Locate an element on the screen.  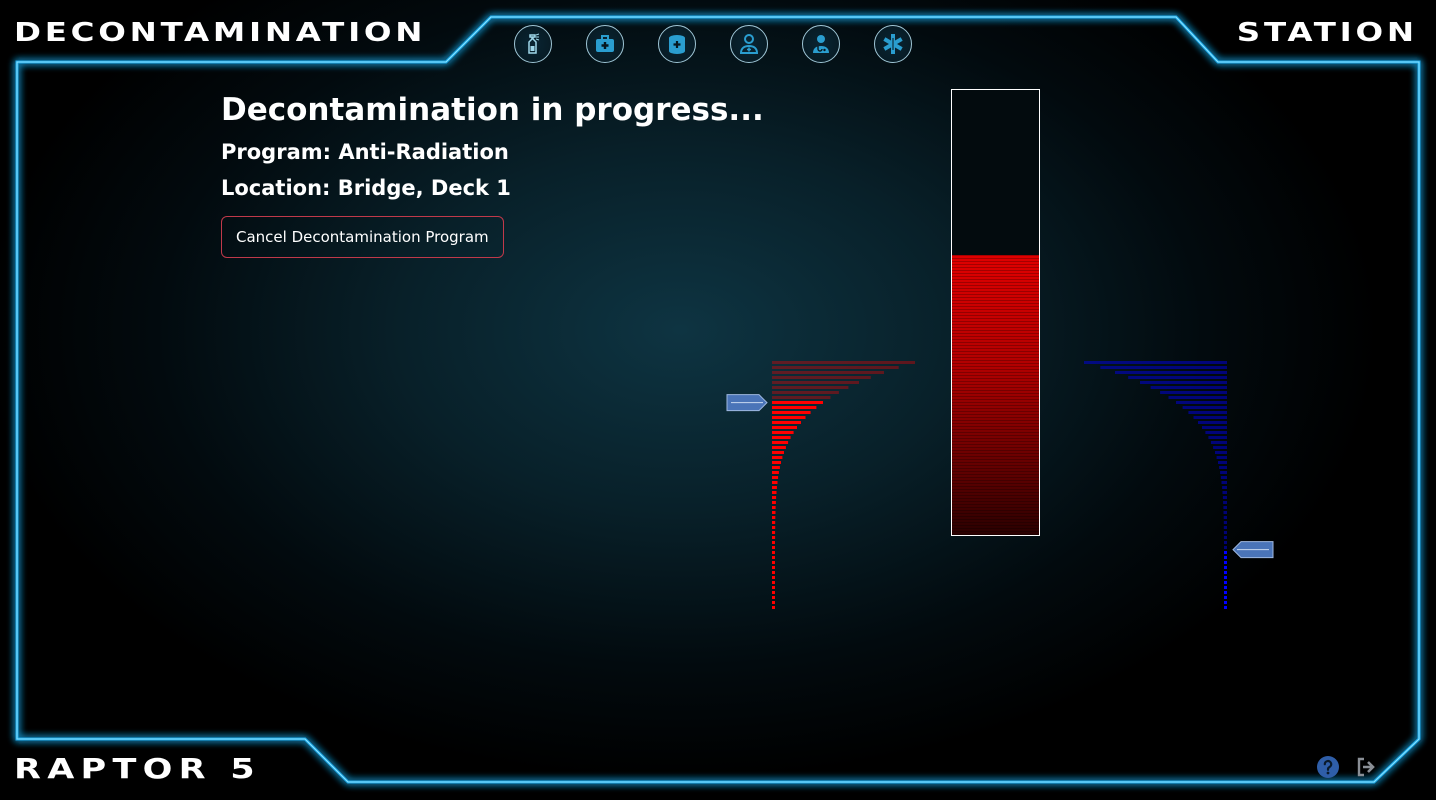
footer-icons is located at coordinates (1347, 767).